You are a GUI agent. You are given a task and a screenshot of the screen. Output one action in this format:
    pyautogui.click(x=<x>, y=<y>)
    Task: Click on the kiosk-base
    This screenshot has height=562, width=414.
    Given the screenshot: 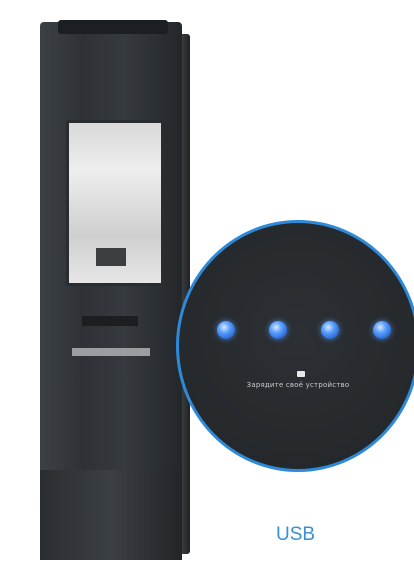 What is the action you would take?
    pyautogui.click(x=111, y=515)
    